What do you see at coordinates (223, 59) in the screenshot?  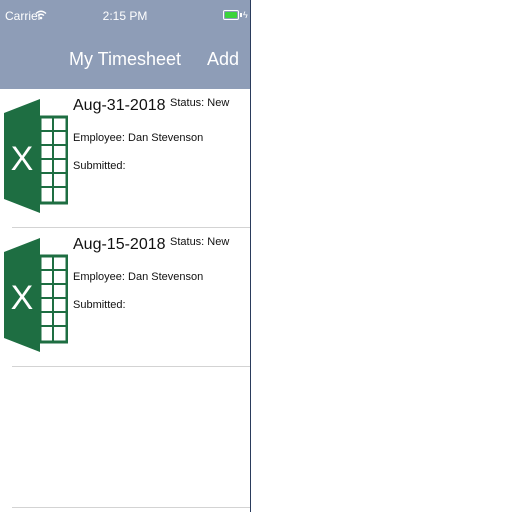 I see `add-button: Add` at bounding box center [223, 59].